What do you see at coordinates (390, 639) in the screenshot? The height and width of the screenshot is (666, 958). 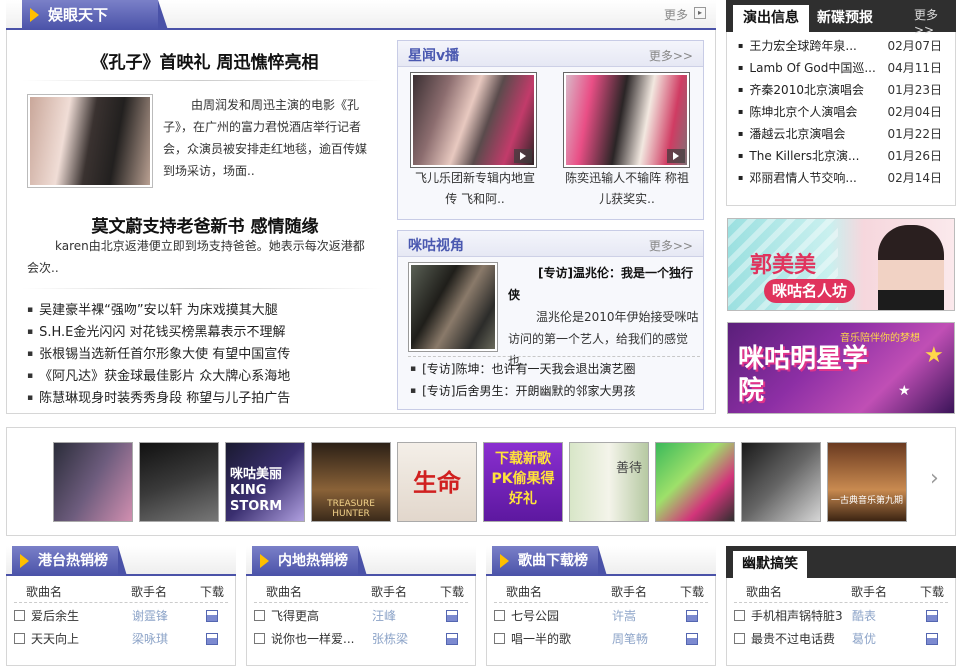 I see `artist-link: 张栋梁` at bounding box center [390, 639].